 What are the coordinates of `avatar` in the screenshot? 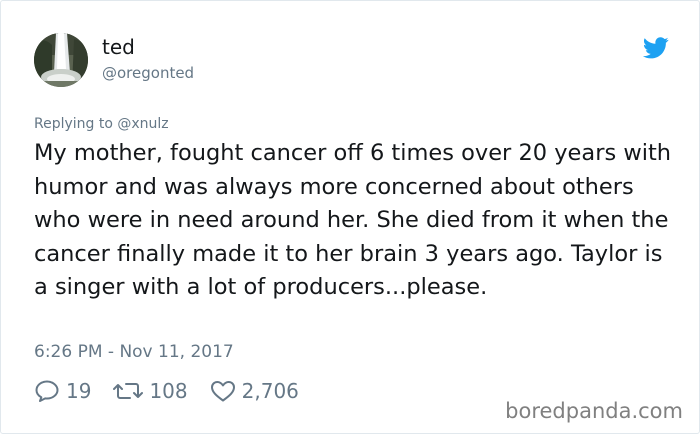 It's located at (61, 60).